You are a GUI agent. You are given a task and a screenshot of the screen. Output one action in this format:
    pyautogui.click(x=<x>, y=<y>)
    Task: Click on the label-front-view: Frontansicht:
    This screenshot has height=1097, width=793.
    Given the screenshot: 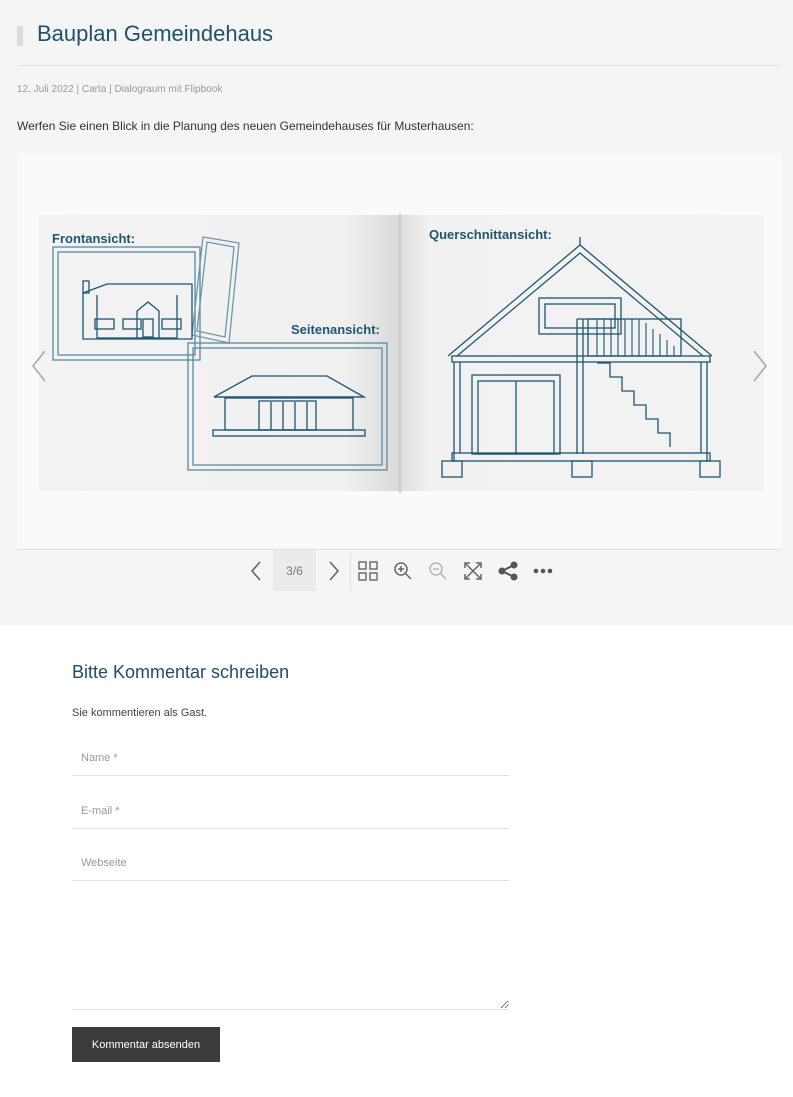 What is the action you would take?
    pyautogui.click(x=93, y=238)
    